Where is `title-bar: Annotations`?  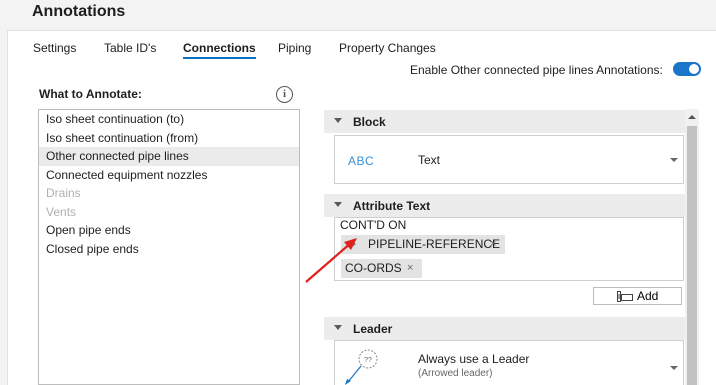
title-bar: Annotations is located at coordinates (358, 15).